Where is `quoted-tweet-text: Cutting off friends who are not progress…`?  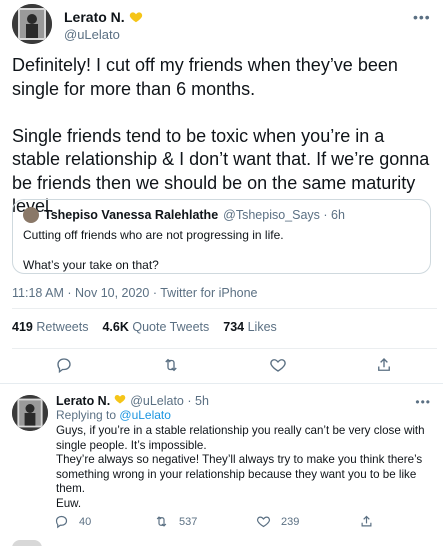
quoted-tweet-text: Cutting off friends who are not progress… is located at coordinates (153, 250).